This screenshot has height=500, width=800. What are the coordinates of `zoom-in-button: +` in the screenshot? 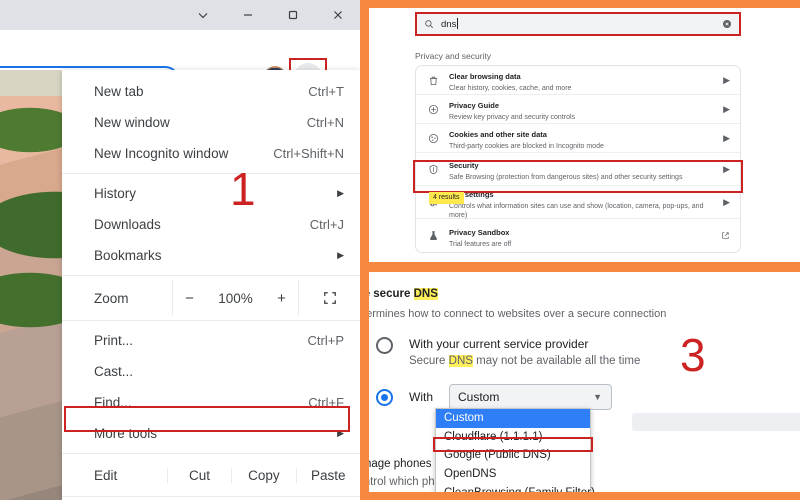 It's located at (281, 298).